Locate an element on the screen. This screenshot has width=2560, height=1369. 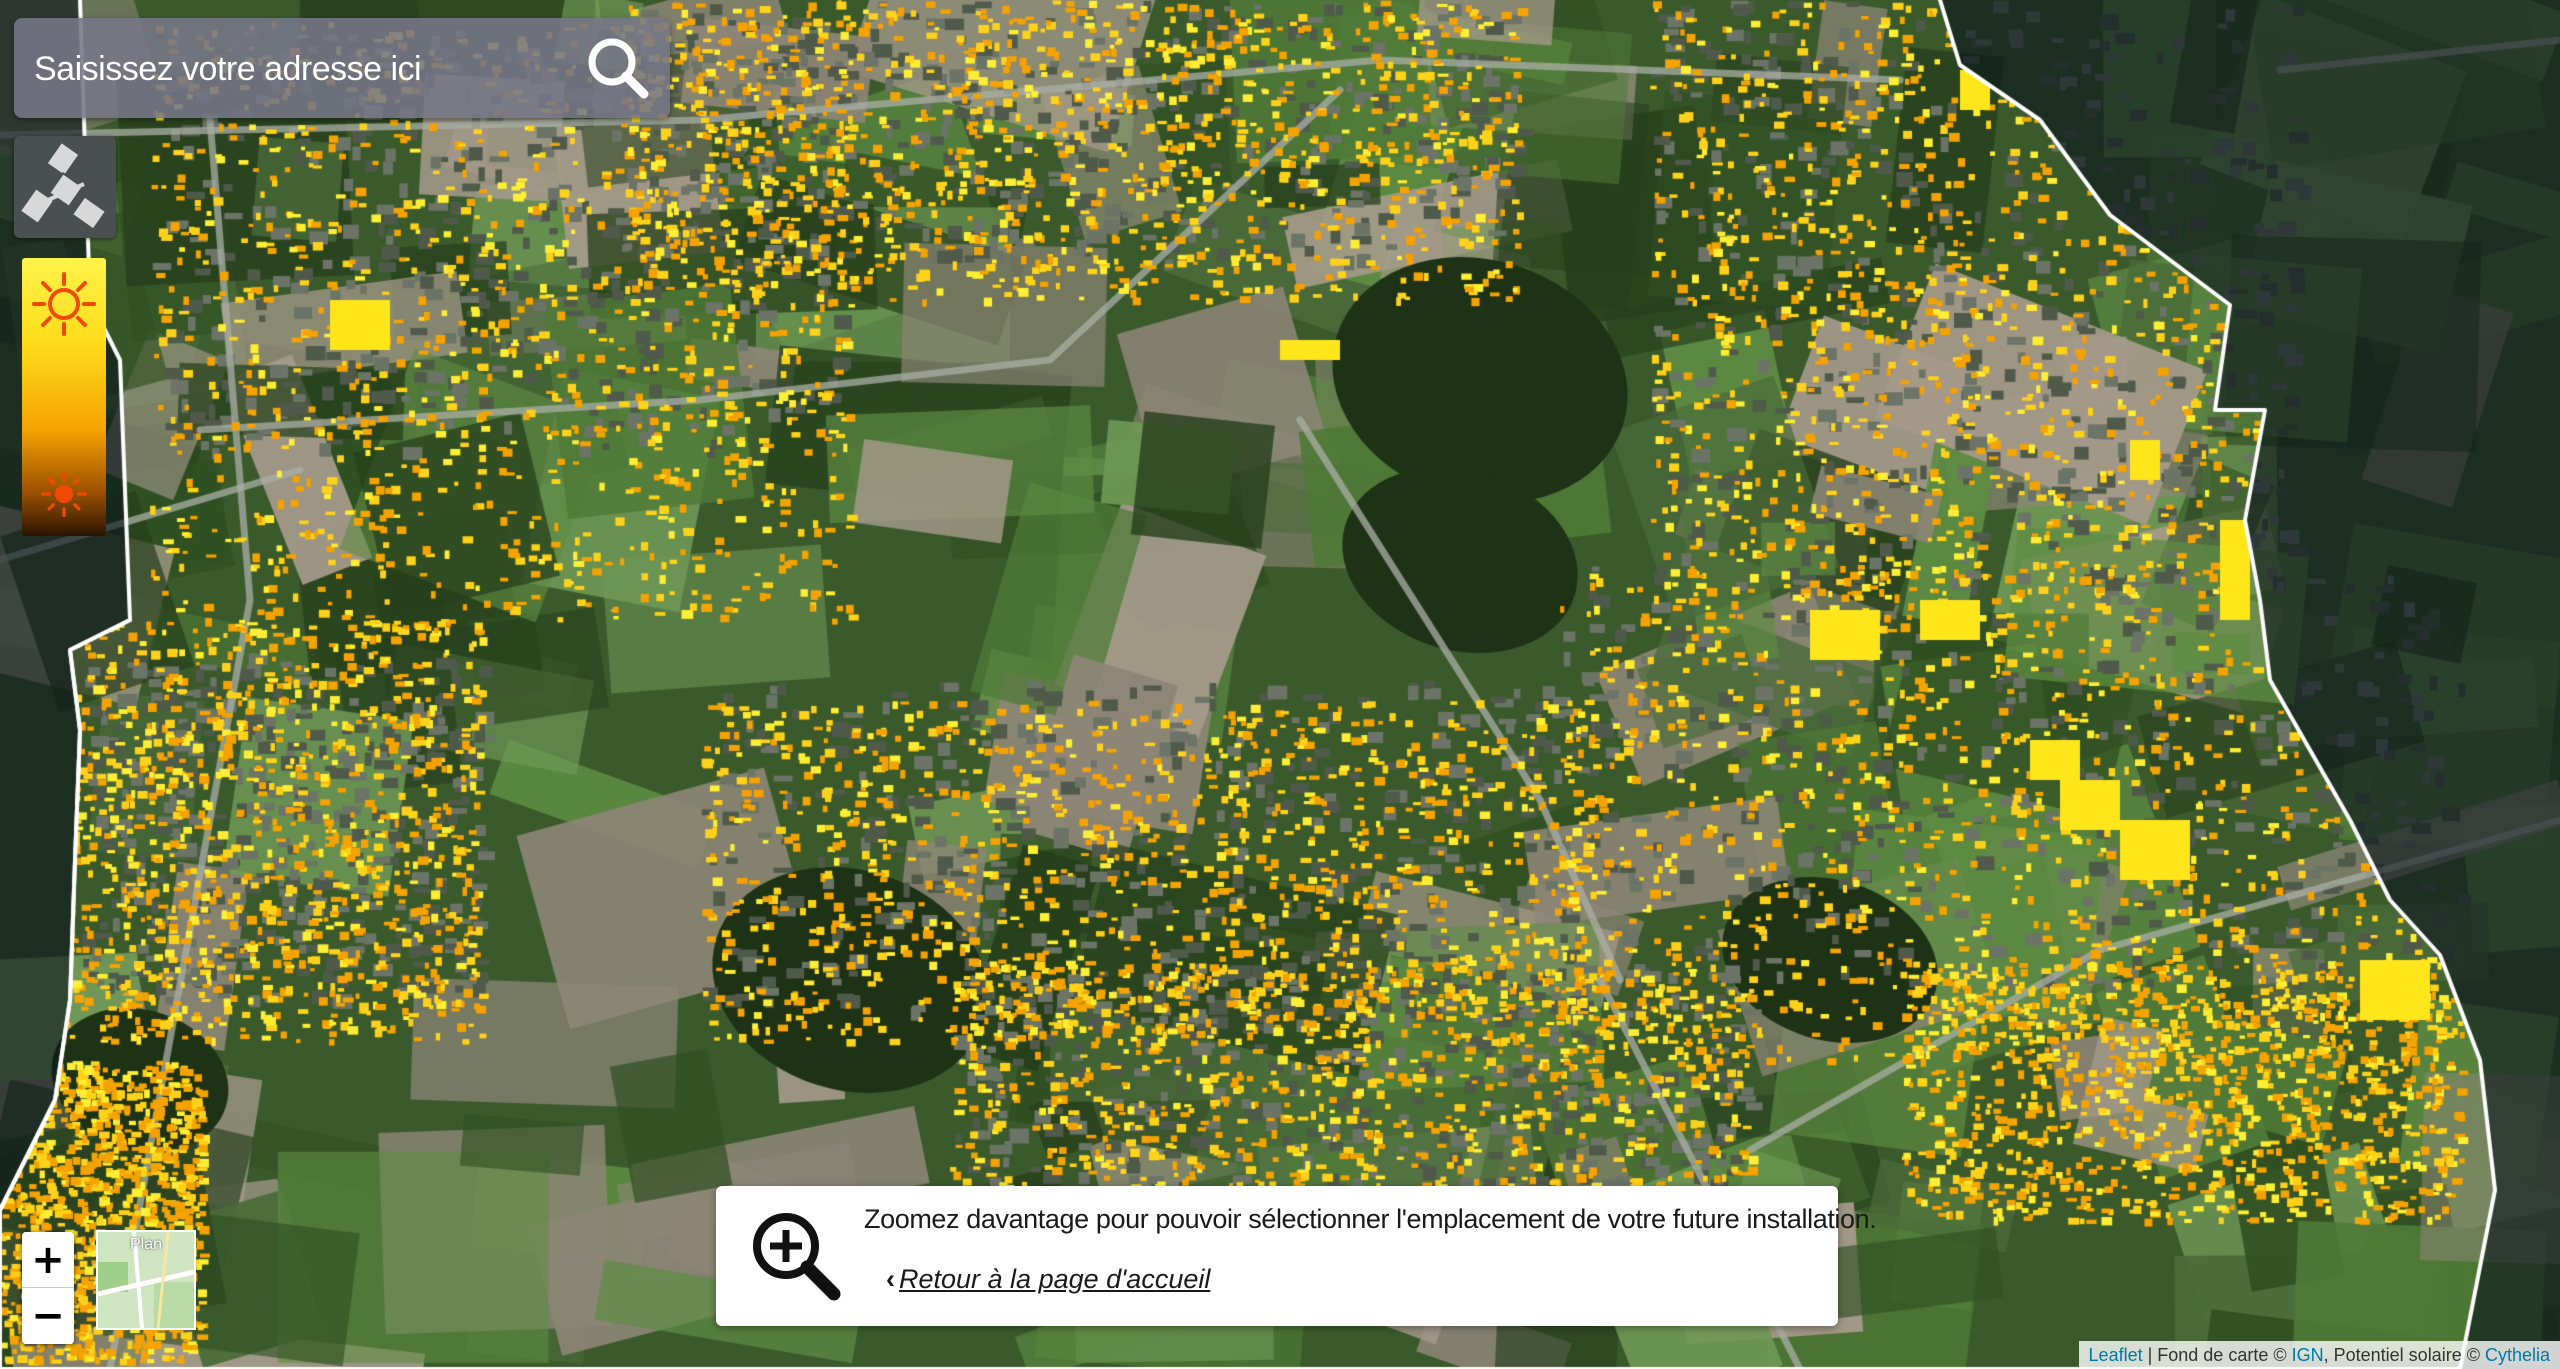
zoom-in-magnifier-icon is located at coordinates (797, 1257).